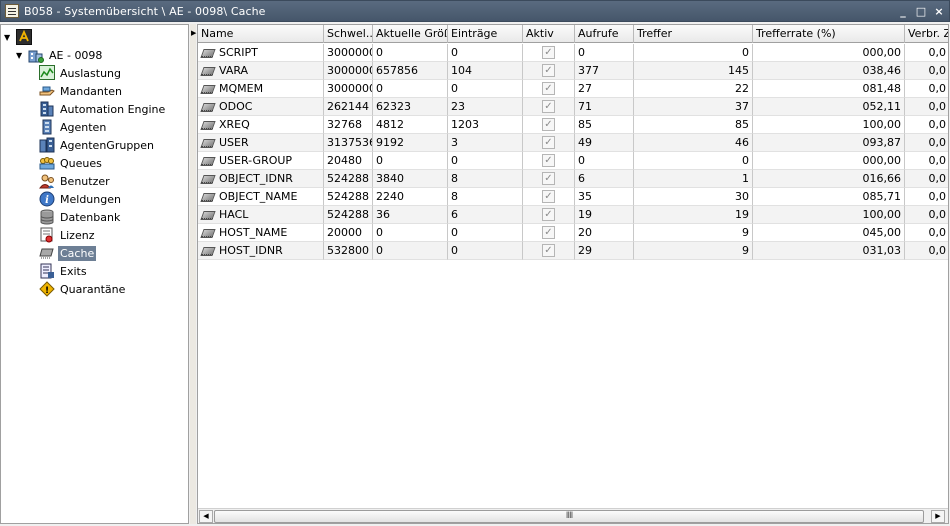 The height and width of the screenshot is (526, 950). Describe the element at coordinates (693, 34) in the screenshot. I see `hits-column-header: Treffer` at that location.